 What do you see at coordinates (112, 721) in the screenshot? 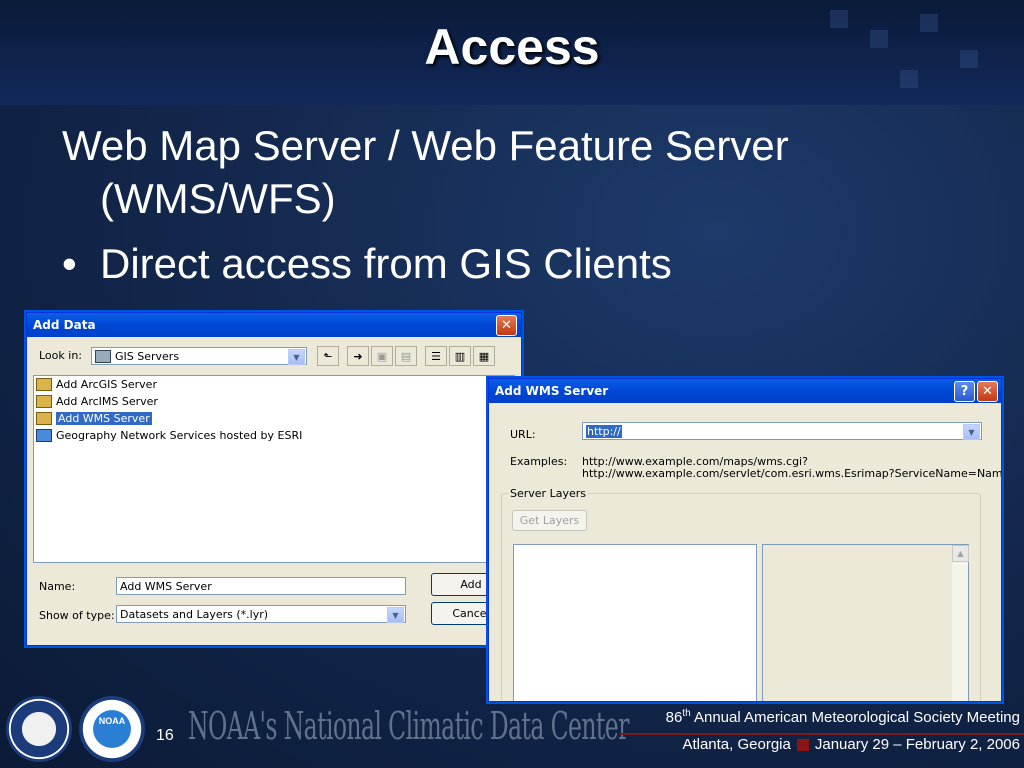
I see `noaa-logo-text: NOAA` at bounding box center [112, 721].